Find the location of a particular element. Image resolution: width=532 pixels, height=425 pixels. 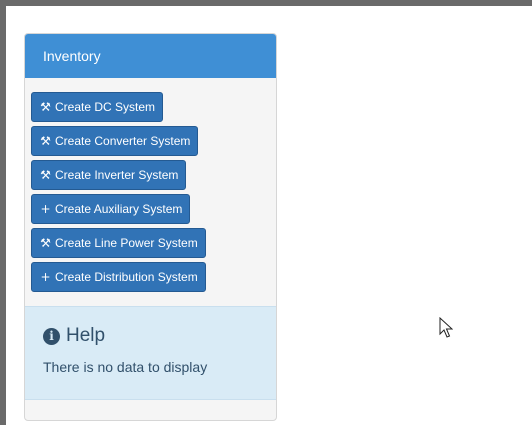

button-label: Create Auxiliary System is located at coordinates (119, 209).